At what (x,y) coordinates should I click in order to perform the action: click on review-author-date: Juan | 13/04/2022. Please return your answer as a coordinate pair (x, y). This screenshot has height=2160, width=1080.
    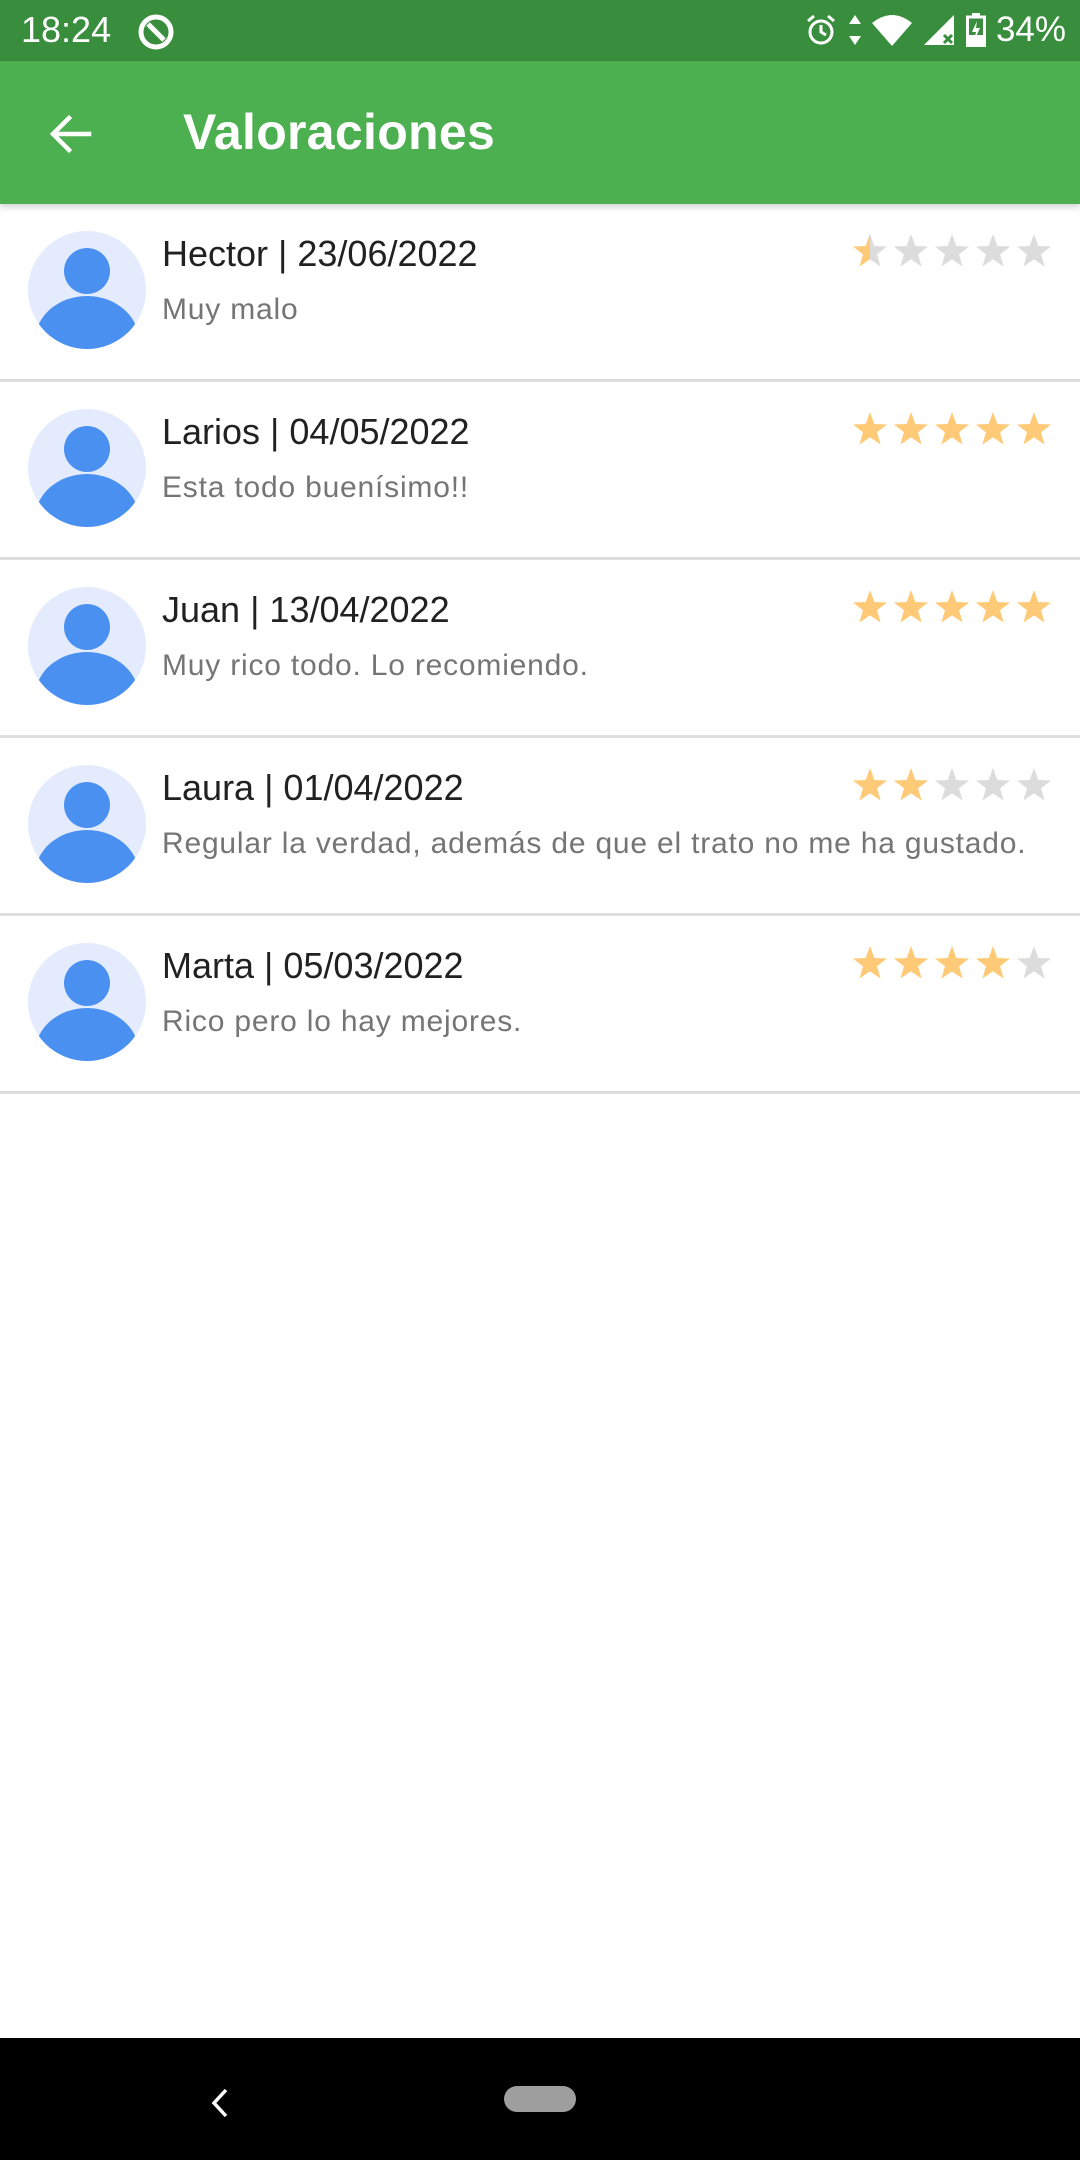
    Looking at the image, I should click on (306, 609).